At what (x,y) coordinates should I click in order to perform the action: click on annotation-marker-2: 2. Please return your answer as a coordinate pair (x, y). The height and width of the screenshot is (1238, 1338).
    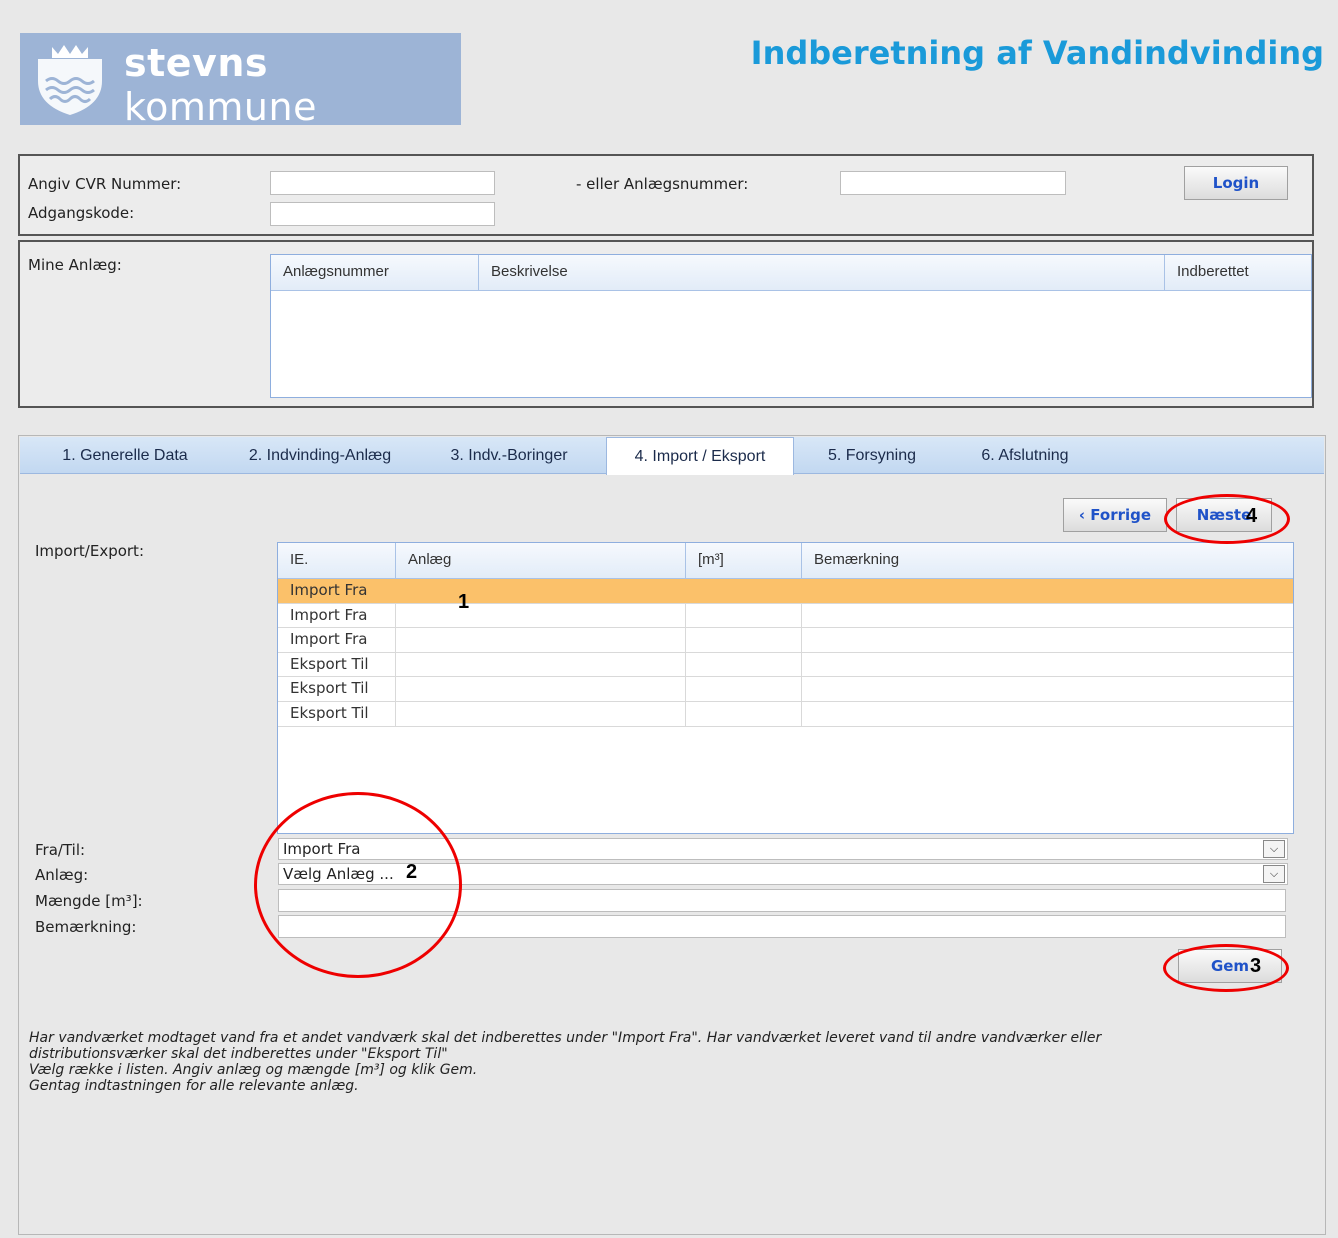
    Looking at the image, I should click on (412, 872).